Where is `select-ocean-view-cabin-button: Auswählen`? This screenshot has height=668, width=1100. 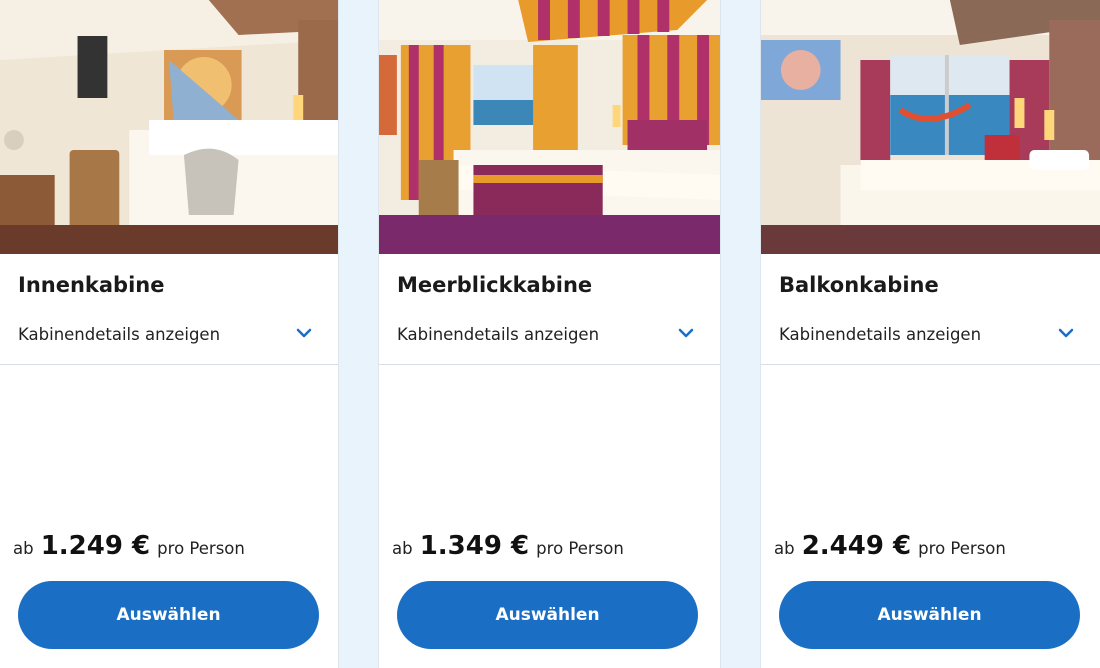 select-ocean-view-cabin-button: Auswählen is located at coordinates (547, 615).